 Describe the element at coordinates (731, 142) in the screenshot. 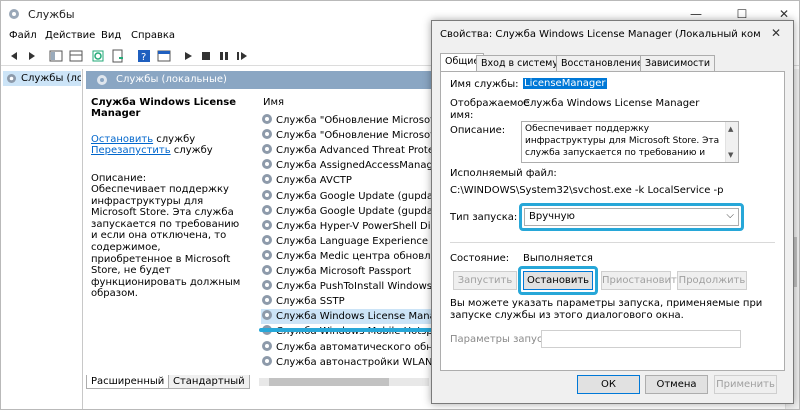

I see `description-scrollbar: ▲ ▼` at that location.